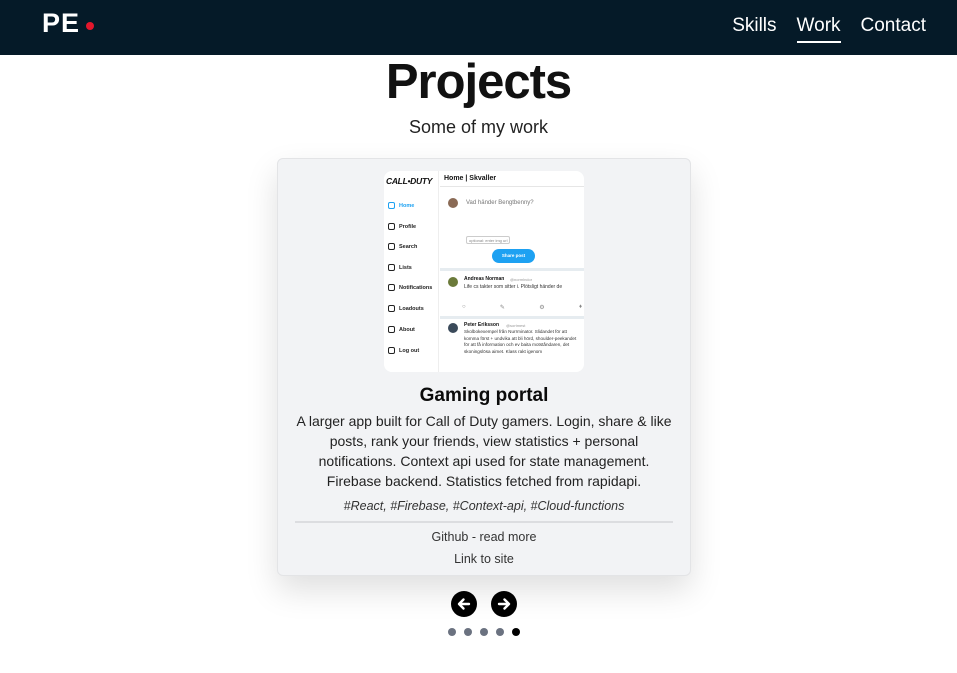  Describe the element at coordinates (391, 267) in the screenshot. I see `list-icon` at that location.